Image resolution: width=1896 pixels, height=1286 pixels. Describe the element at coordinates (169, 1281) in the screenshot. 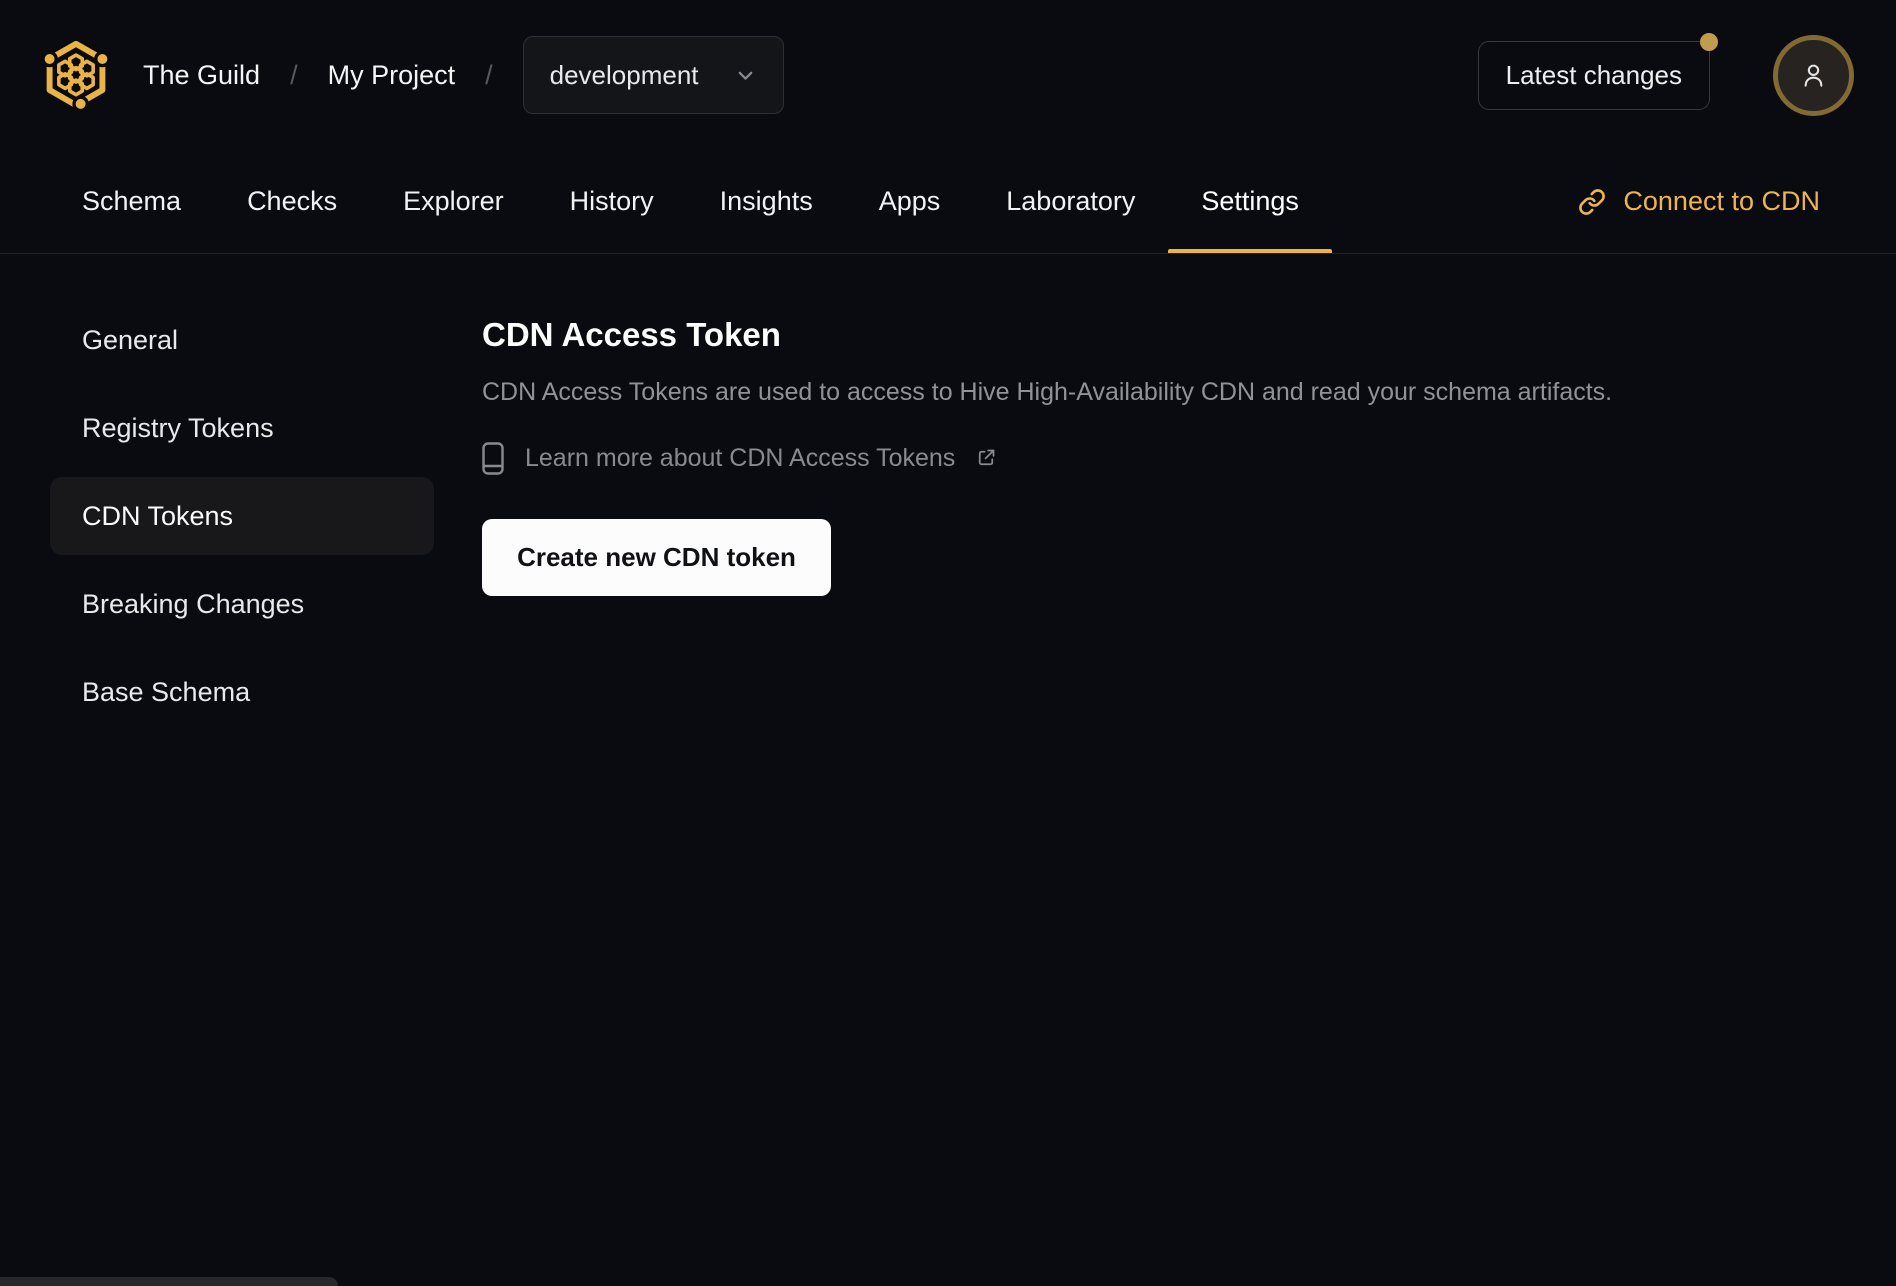

I see `bottom-overflow-element` at that location.